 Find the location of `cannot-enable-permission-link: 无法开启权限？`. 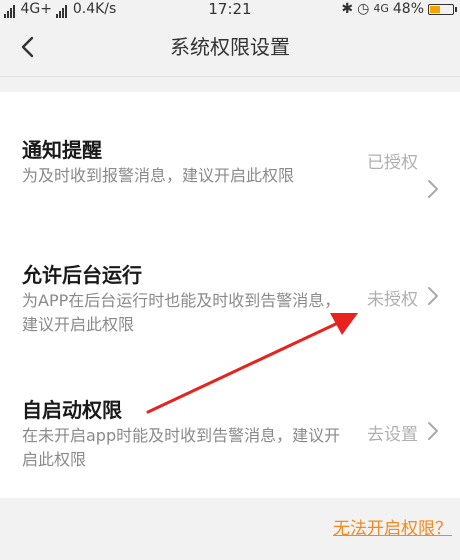

cannot-enable-permission-link: 无法开启权限？ is located at coordinates (392, 526).